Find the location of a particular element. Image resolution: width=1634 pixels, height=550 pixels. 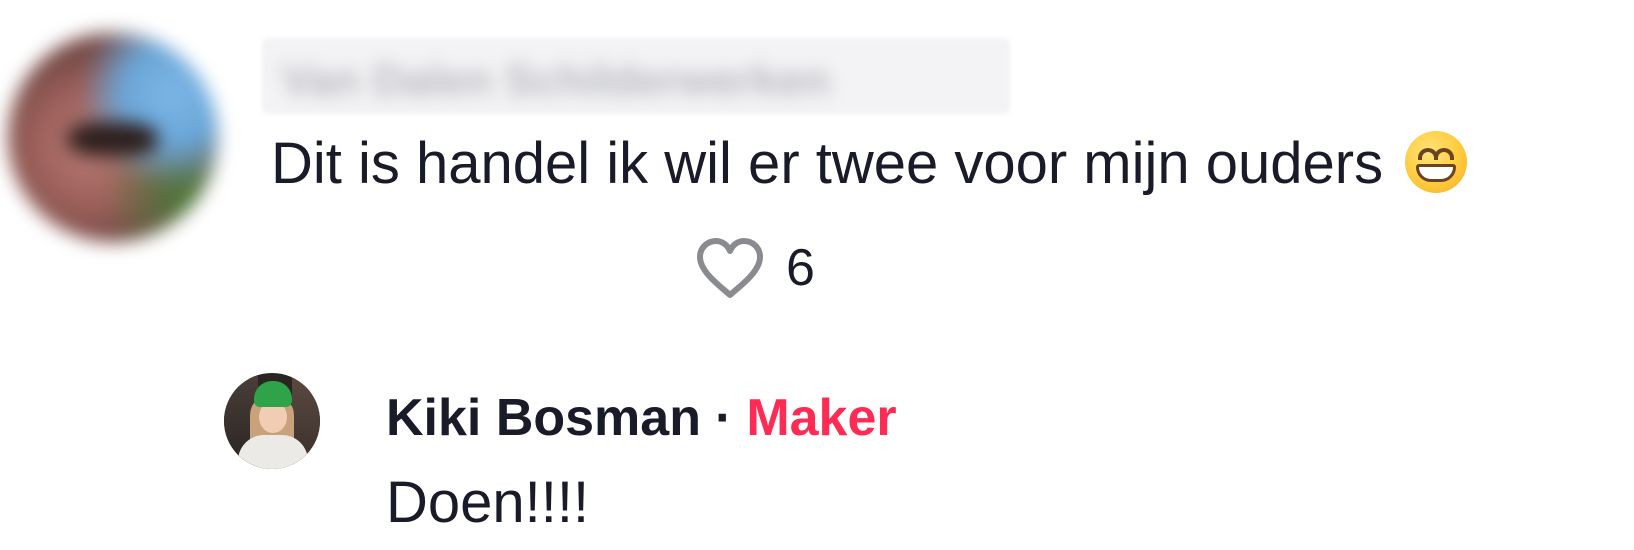

grinning-face-emoji-icon is located at coordinates (1436, 162).